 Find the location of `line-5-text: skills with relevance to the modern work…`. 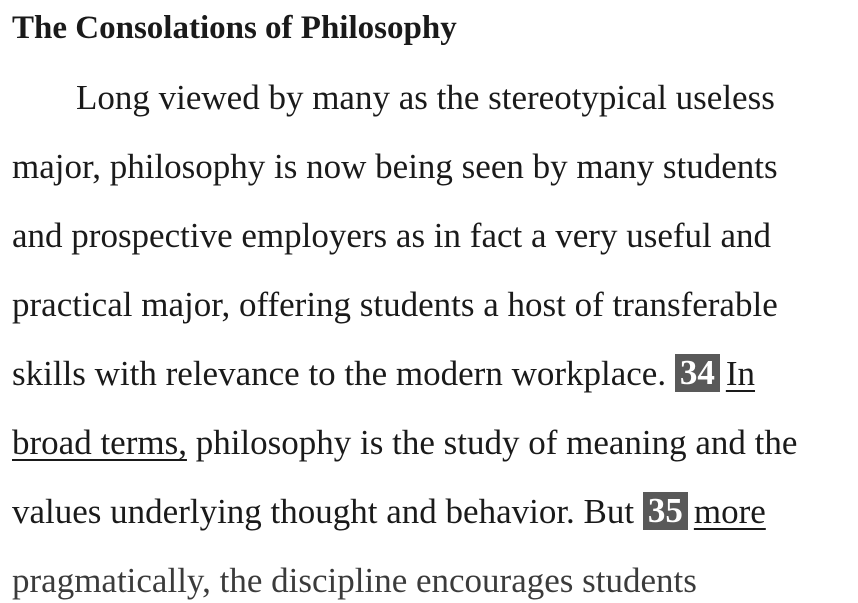

line-5-text: skills with relevance to the modern work… is located at coordinates (339, 373).